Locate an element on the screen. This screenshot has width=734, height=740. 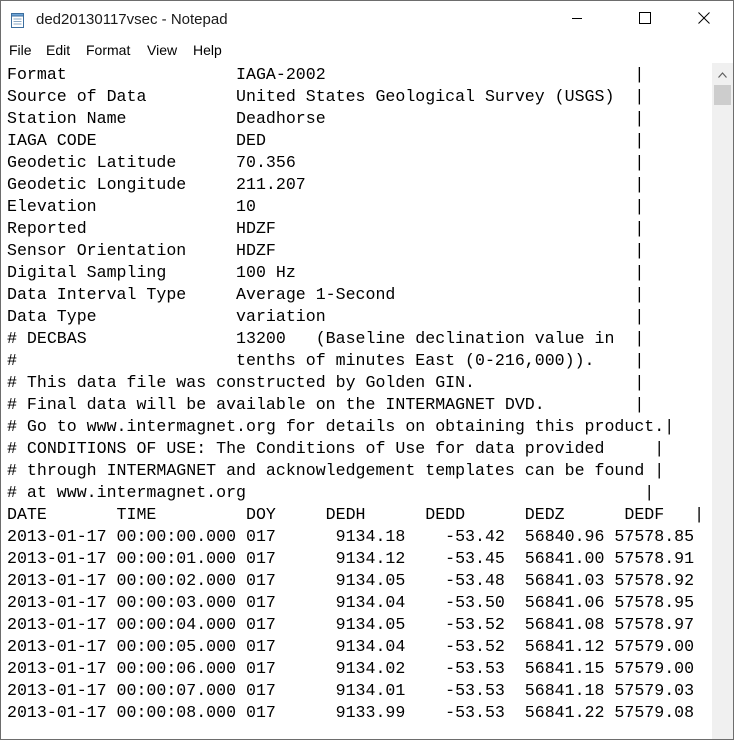
window-title: ded20130117vsec - Notepad is located at coordinates (132, 19).